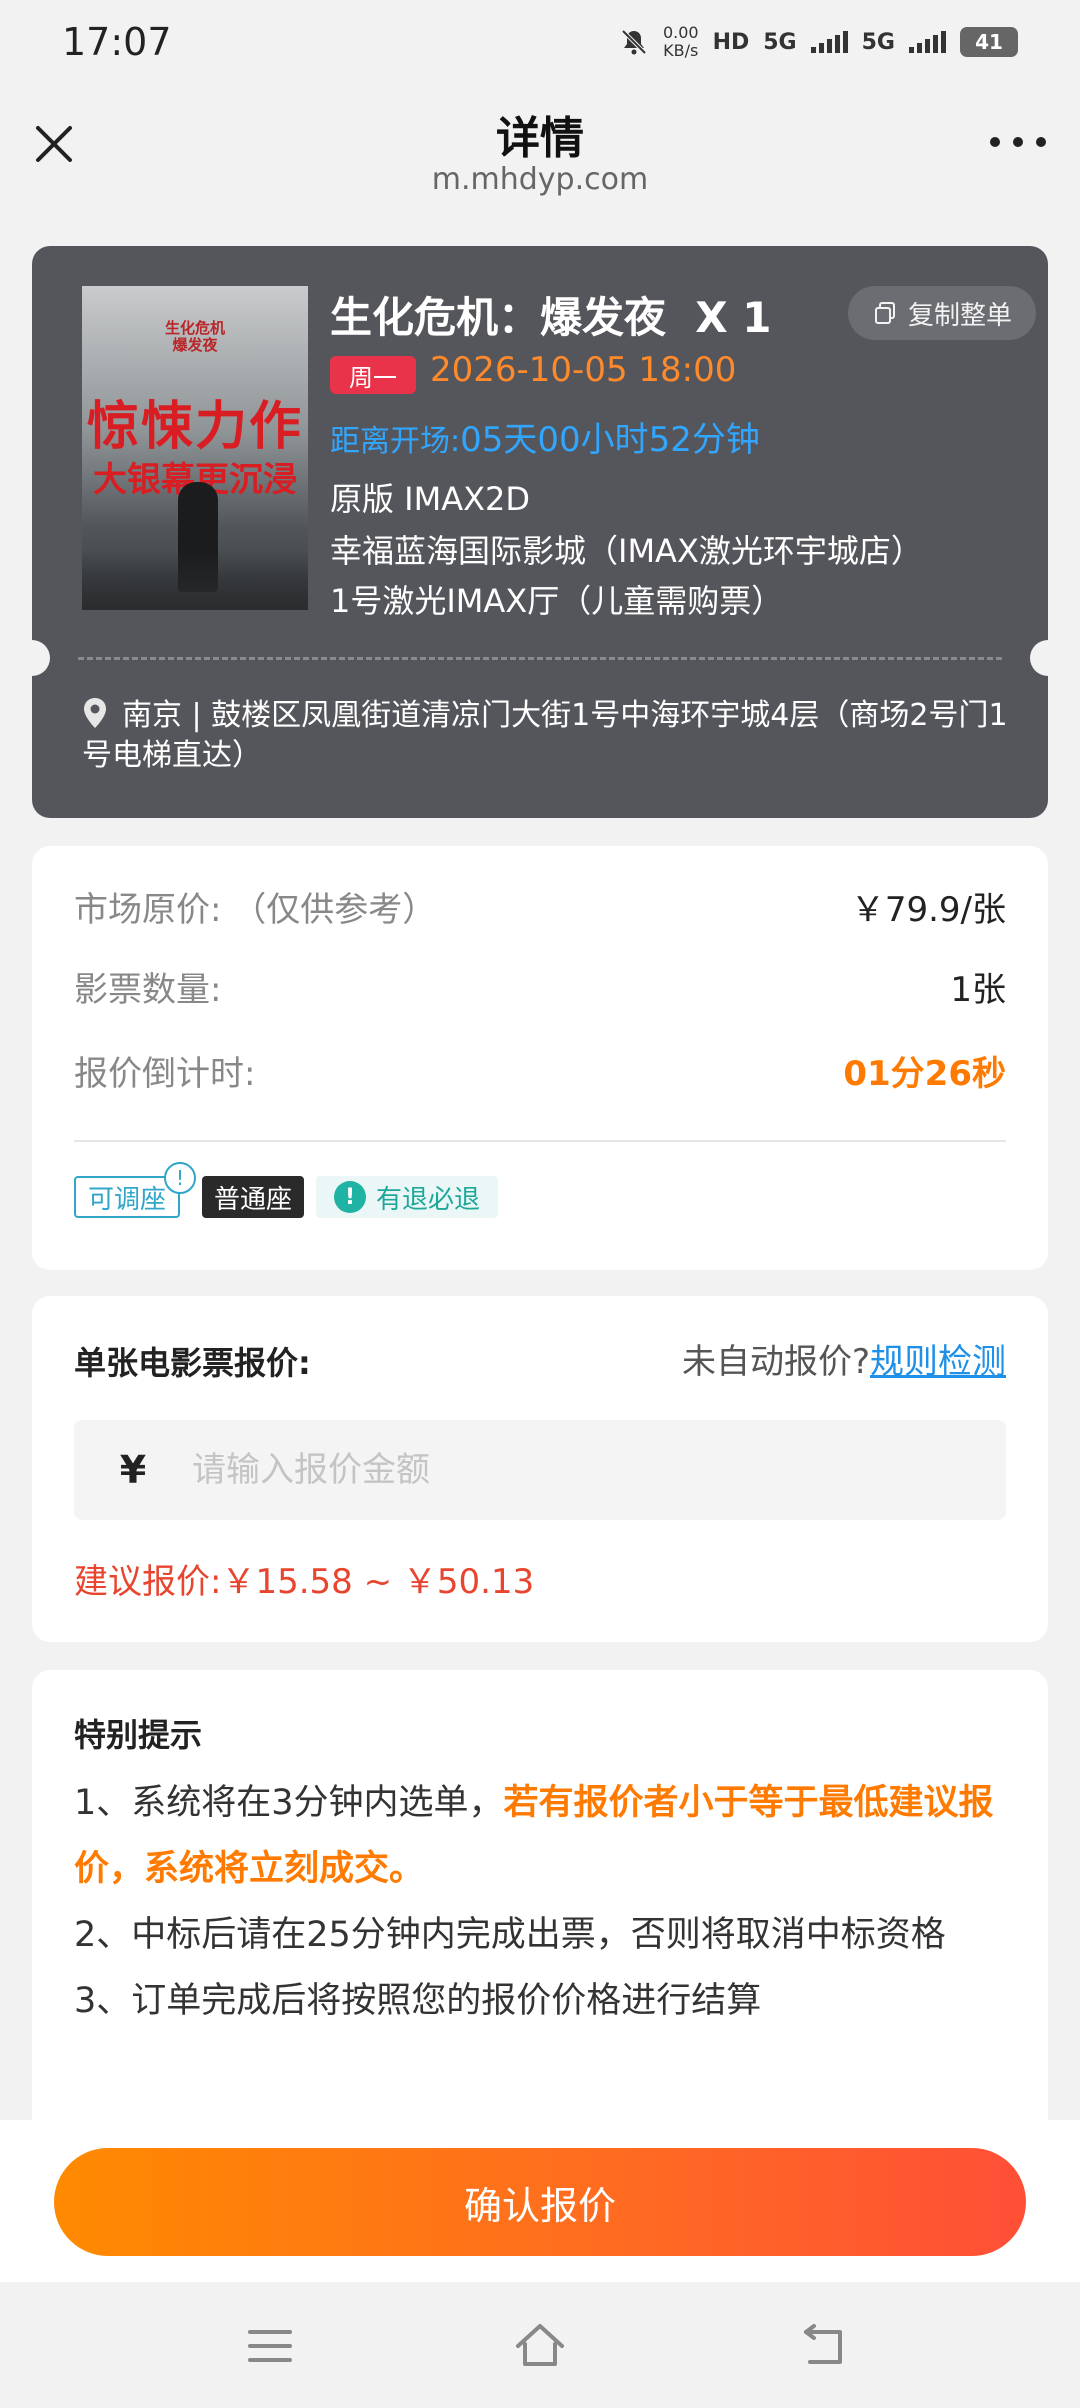 The image size is (1080, 2408). What do you see at coordinates (989, 42) in the screenshot?
I see `battery-icon: 41` at bounding box center [989, 42].